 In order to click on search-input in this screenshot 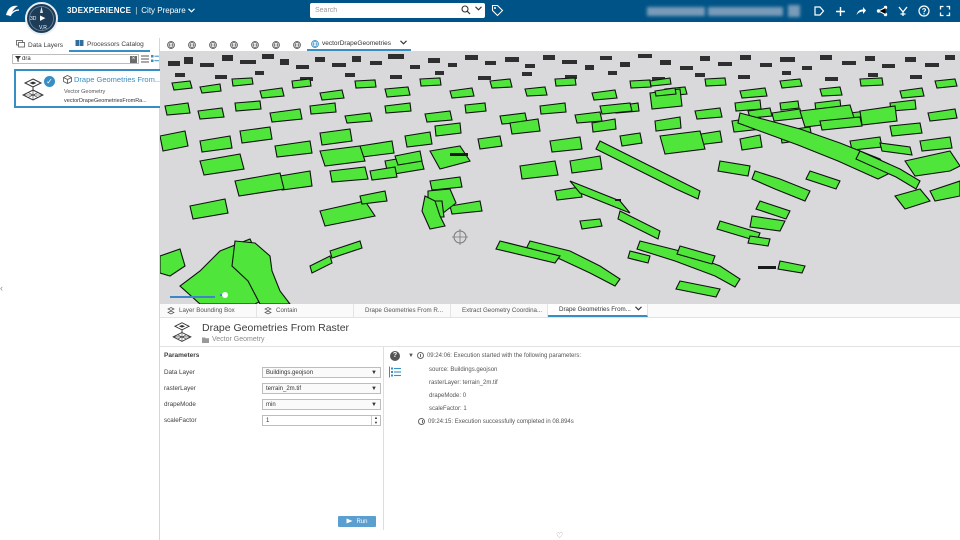, I will do `click(380, 10)`.